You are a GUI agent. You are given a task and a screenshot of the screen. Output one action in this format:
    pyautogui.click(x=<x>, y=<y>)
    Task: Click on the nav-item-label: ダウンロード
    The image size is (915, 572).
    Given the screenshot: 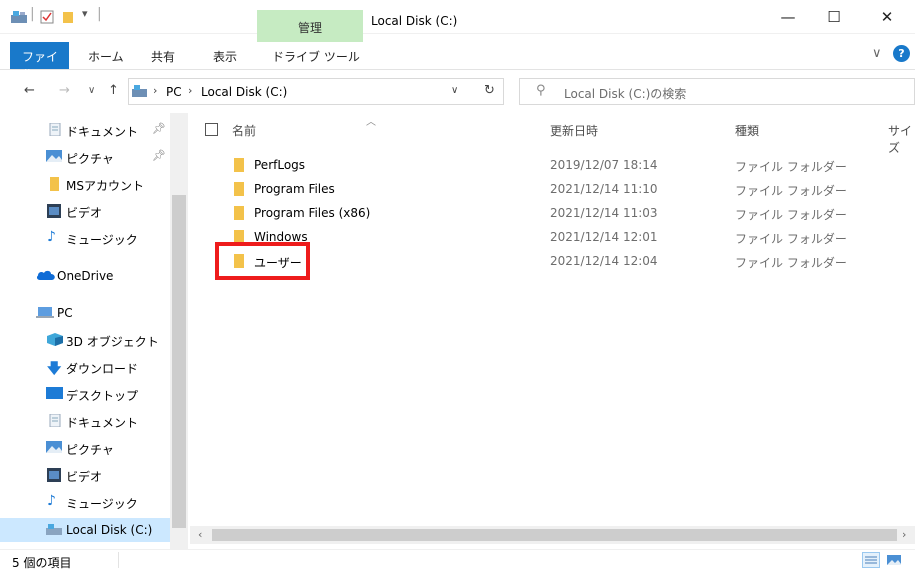 What is the action you would take?
    pyautogui.click(x=102, y=369)
    